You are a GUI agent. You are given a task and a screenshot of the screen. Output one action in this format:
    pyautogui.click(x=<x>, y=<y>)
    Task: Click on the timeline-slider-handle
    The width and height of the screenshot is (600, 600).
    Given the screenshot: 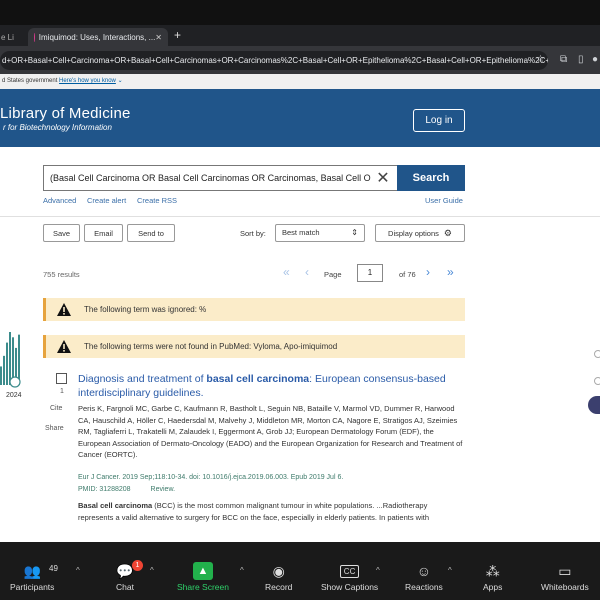 What is the action you would take?
    pyautogui.click(x=15, y=382)
    